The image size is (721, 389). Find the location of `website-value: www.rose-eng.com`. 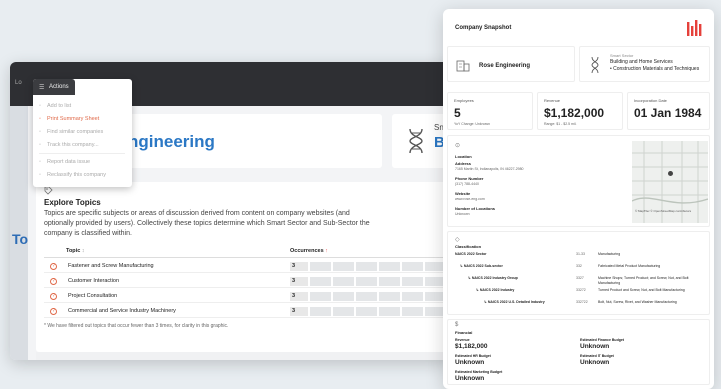

website-value: www.rose-eng.com is located at coordinates (470, 199).